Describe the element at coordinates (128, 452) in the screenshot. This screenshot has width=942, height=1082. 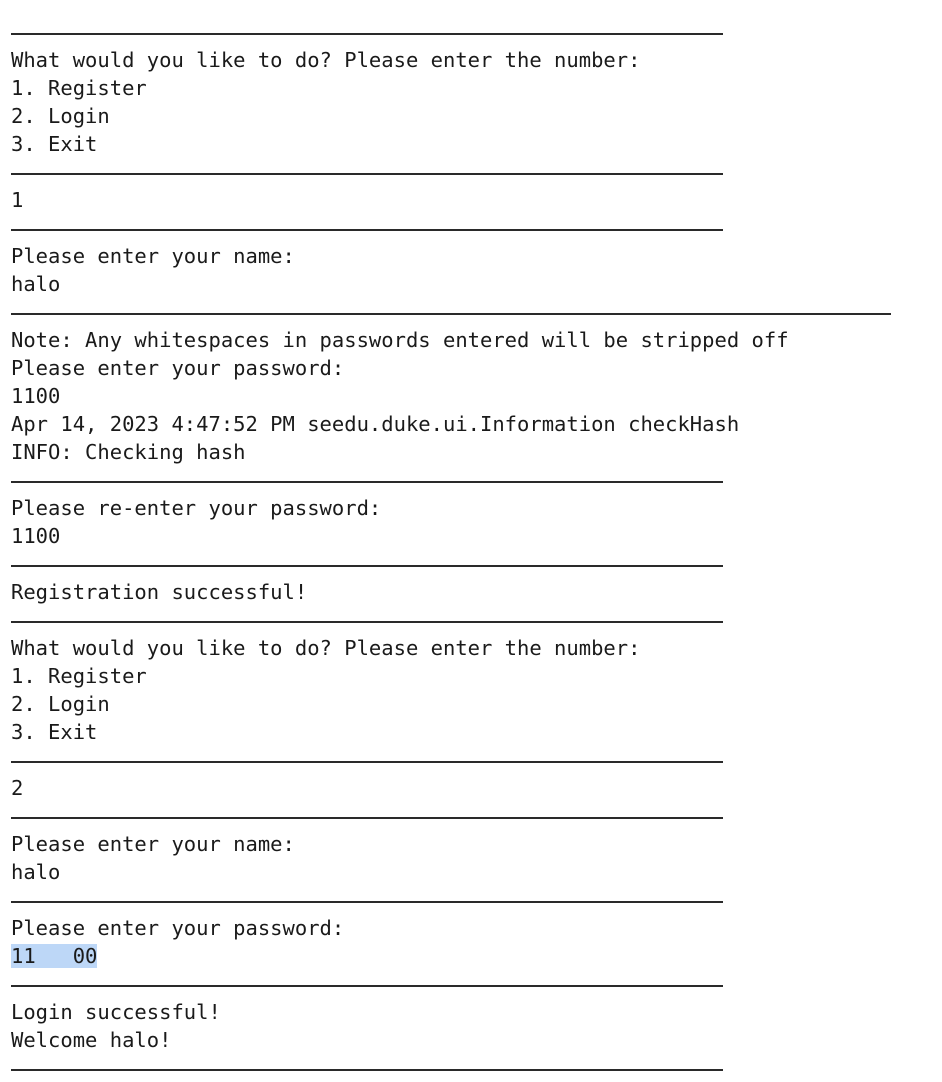
I see `log-info-line: INFO: Checking hash` at that location.